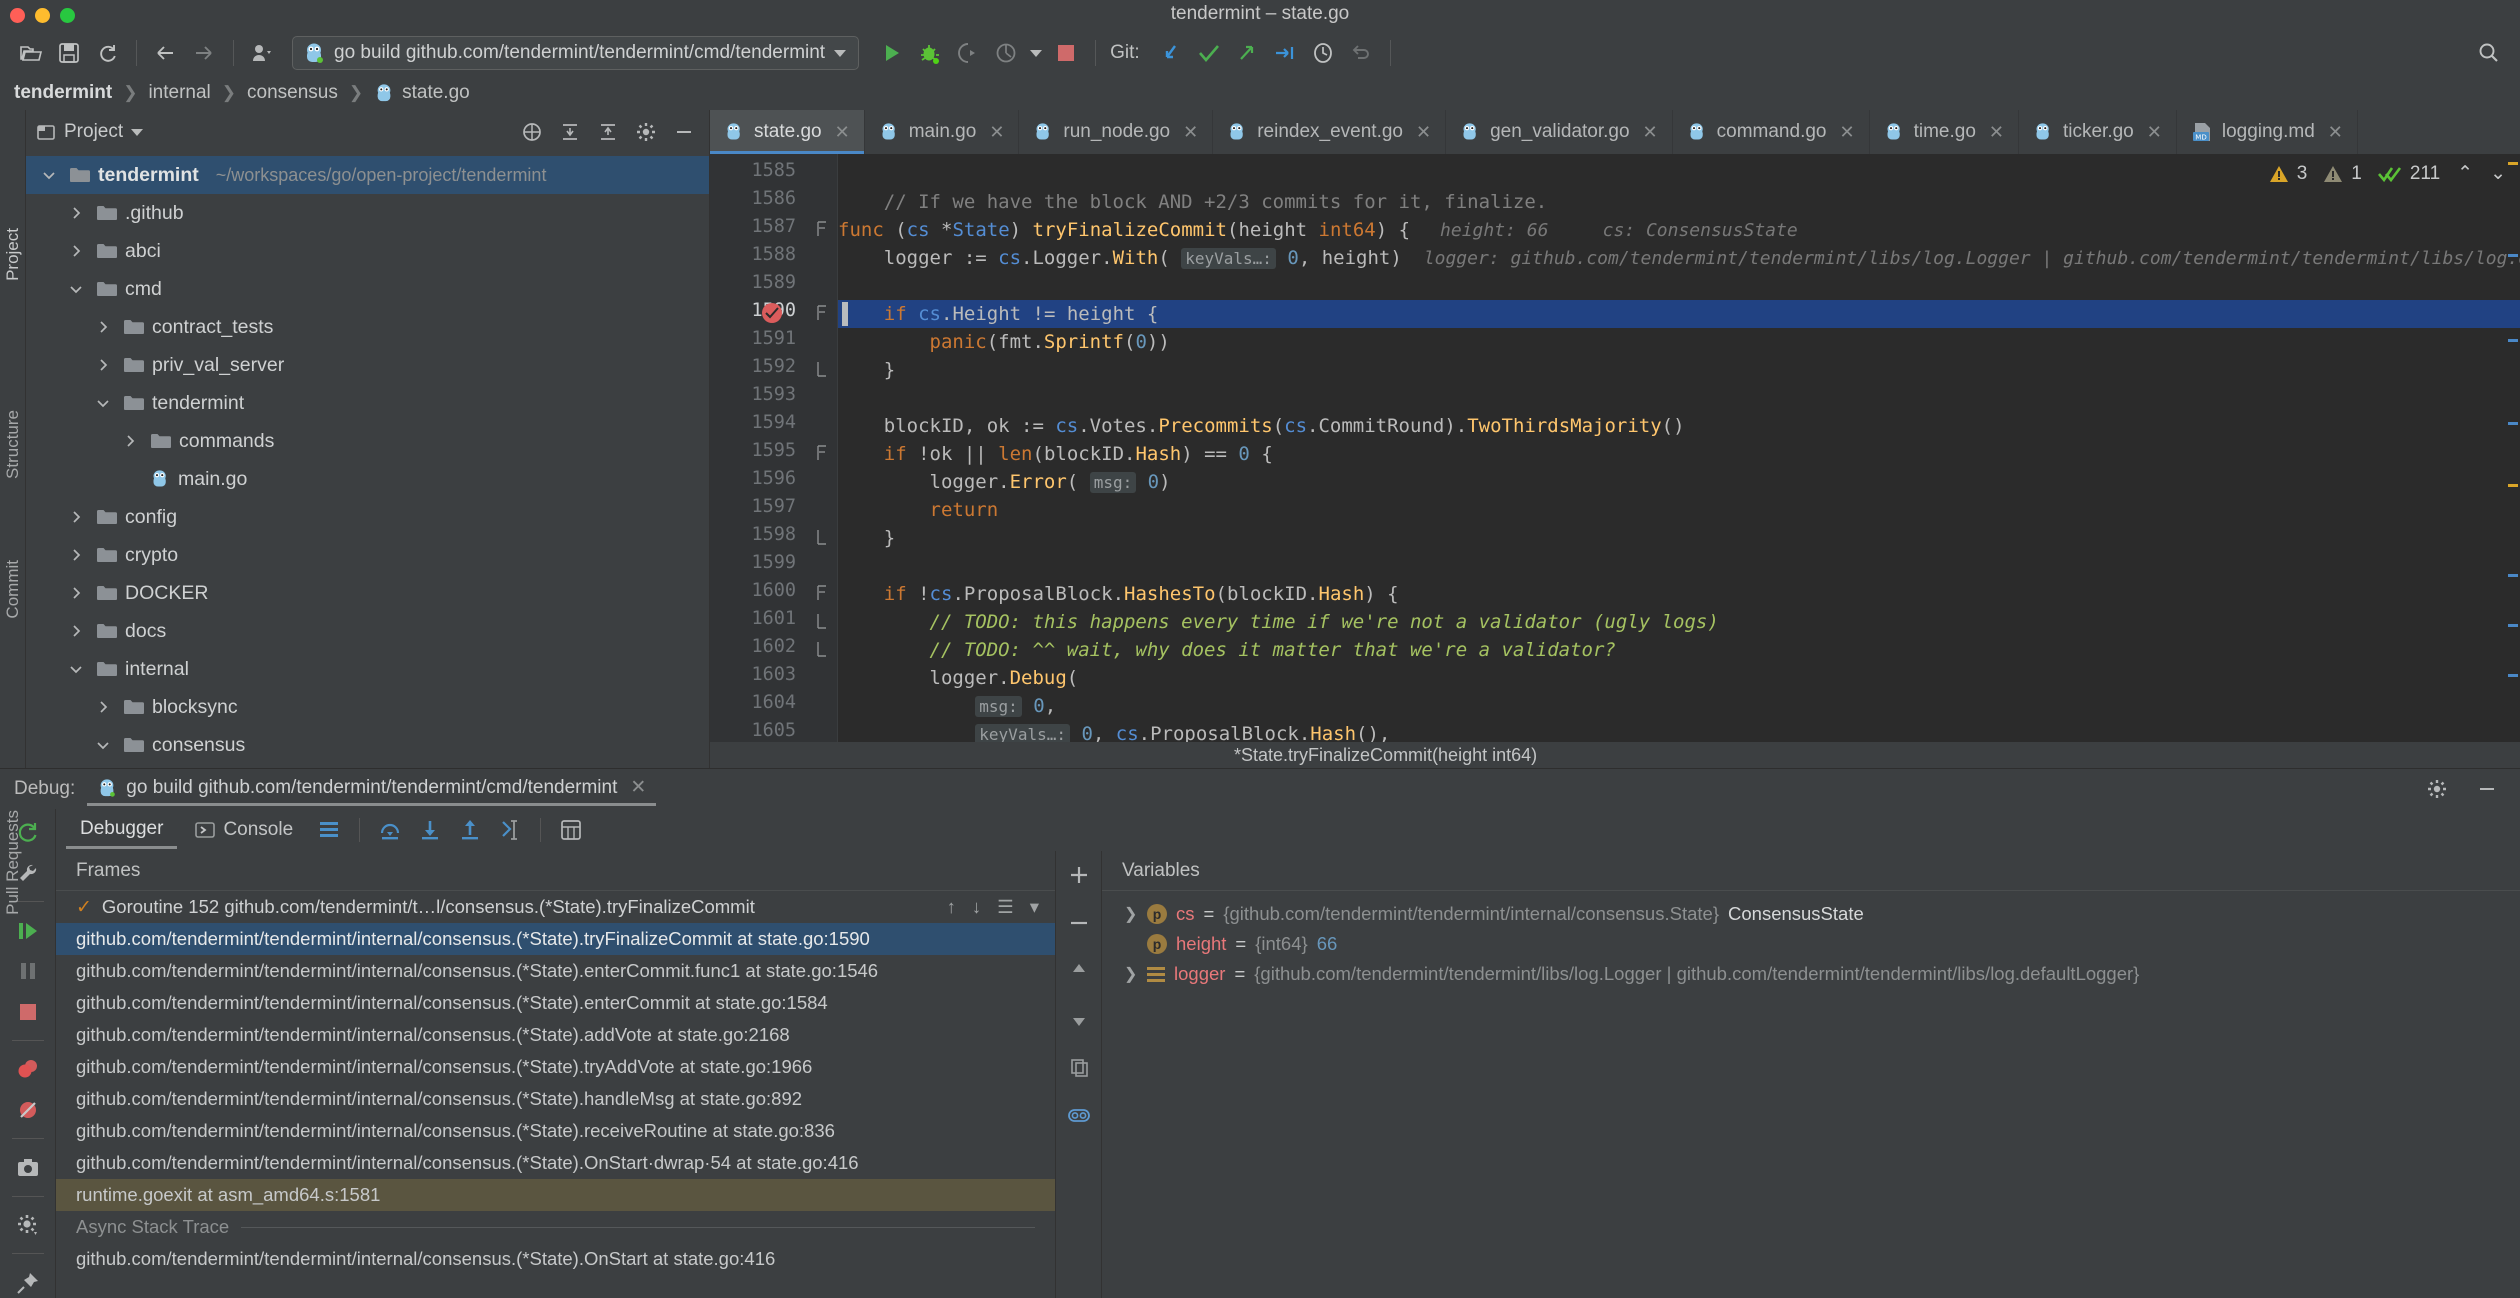  What do you see at coordinates (31, 53) in the screenshot?
I see `open-folder-icon` at bounding box center [31, 53].